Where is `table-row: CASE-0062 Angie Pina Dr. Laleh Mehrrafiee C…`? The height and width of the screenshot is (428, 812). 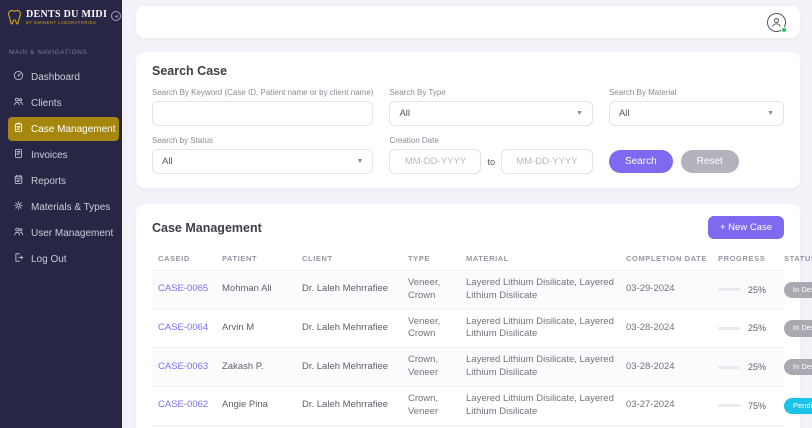
table-row: CASE-0062 Angie Pina Dr. Laleh Mehrrafiee C… is located at coordinates (482, 405).